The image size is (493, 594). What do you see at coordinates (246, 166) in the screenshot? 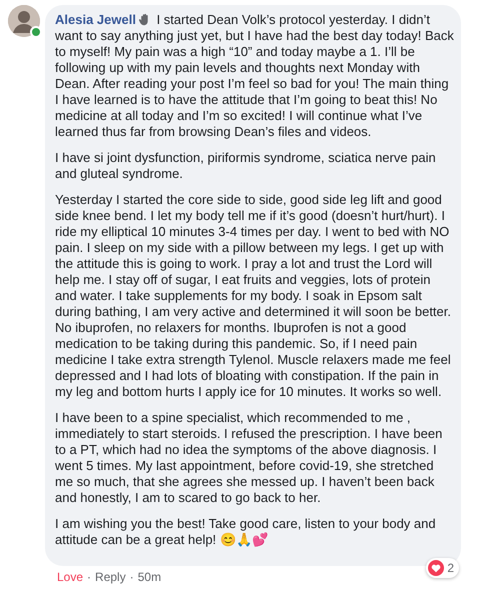
I see `comment-text: I have si joint dysfunction, piriformis syndrome, sciatica nerve pain and gluteal syndrome.` at bounding box center [246, 166].